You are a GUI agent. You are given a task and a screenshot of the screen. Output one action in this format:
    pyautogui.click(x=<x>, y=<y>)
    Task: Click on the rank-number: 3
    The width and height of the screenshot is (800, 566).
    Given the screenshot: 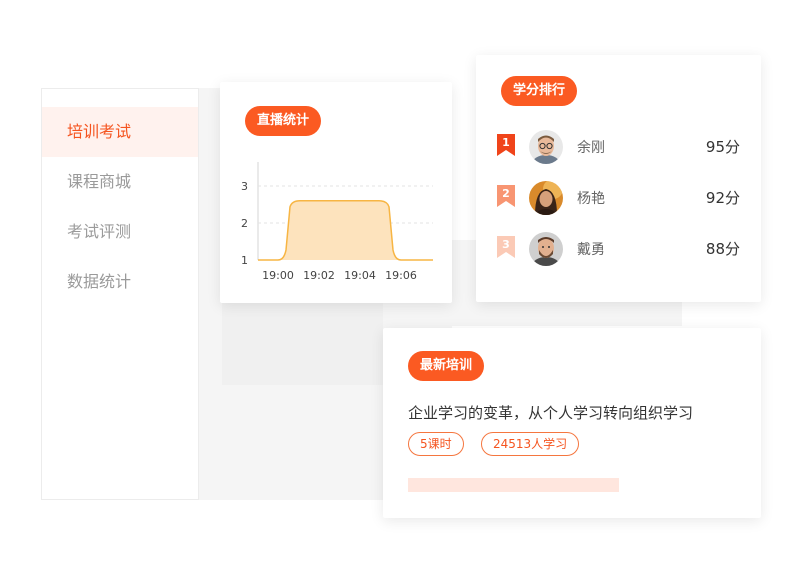 What is the action you would take?
    pyautogui.click(x=506, y=244)
    